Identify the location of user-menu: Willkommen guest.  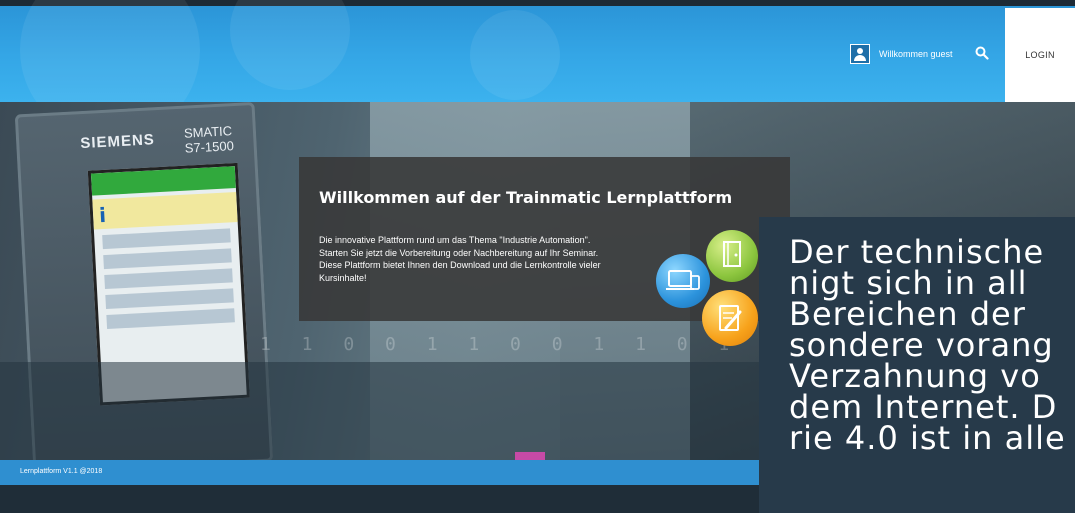
(901, 54).